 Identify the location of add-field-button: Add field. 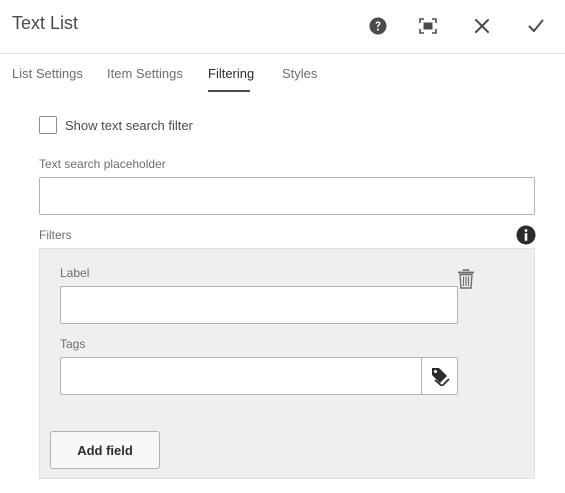
(105, 450).